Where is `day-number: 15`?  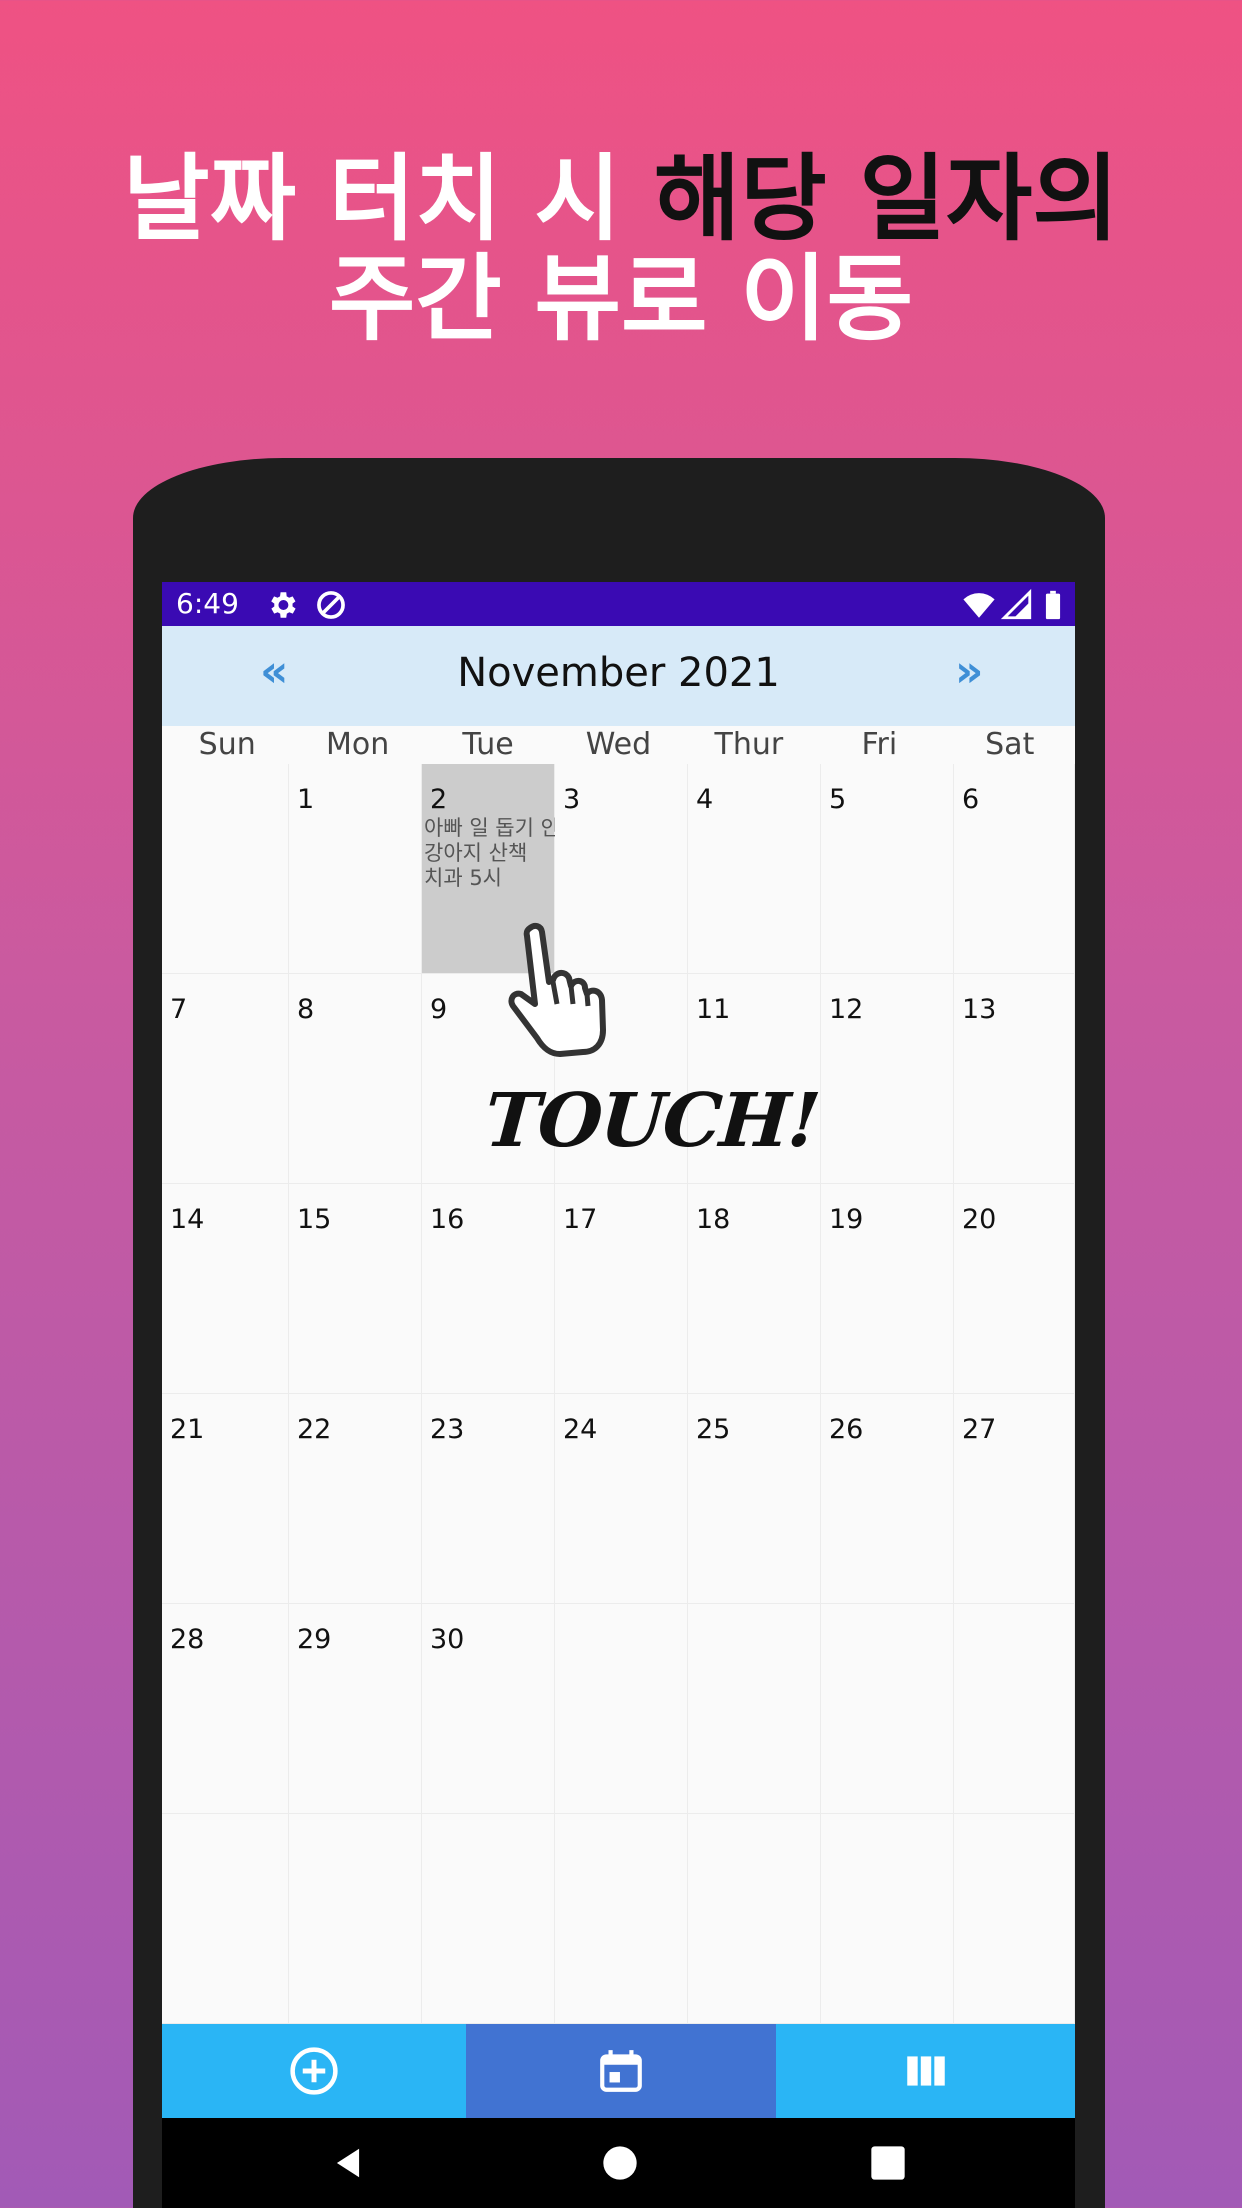
day-number: 15 is located at coordinates (314, 1219).